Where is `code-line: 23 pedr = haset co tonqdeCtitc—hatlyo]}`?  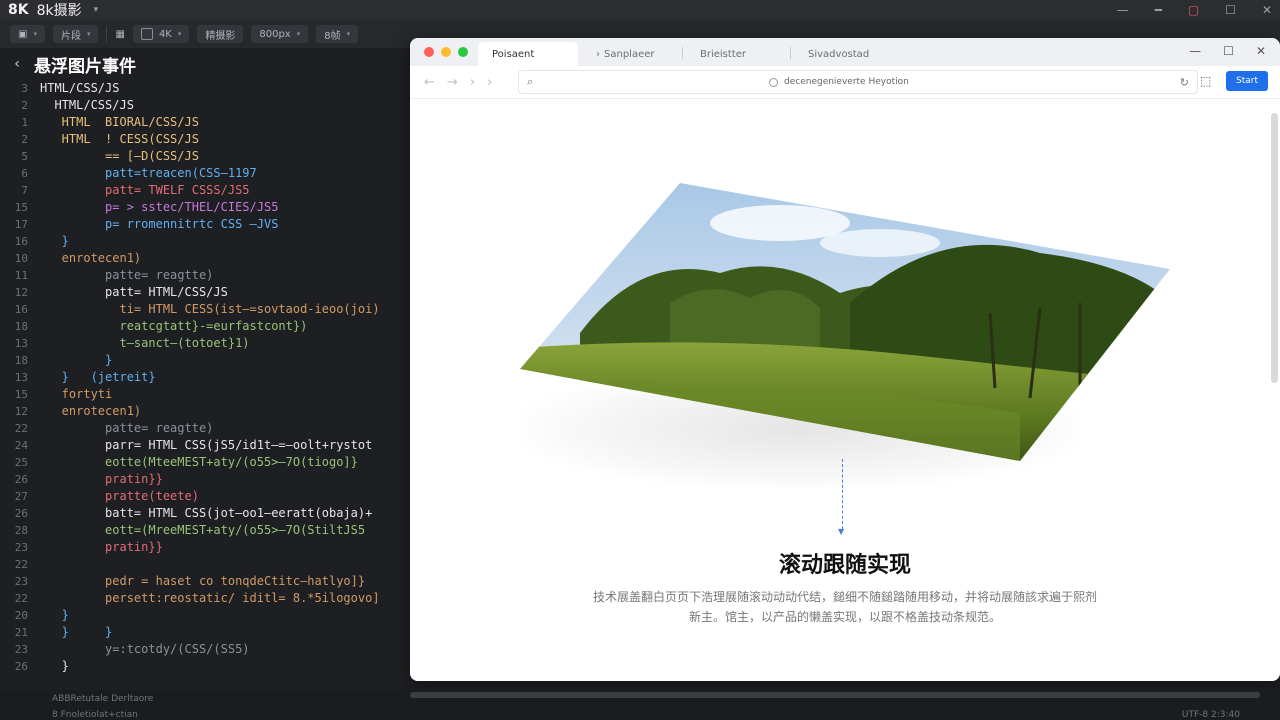
code-line: 23 pedr = haset co tonqdeCtitc—hatlyo]} is located at coordinates (205, 581).